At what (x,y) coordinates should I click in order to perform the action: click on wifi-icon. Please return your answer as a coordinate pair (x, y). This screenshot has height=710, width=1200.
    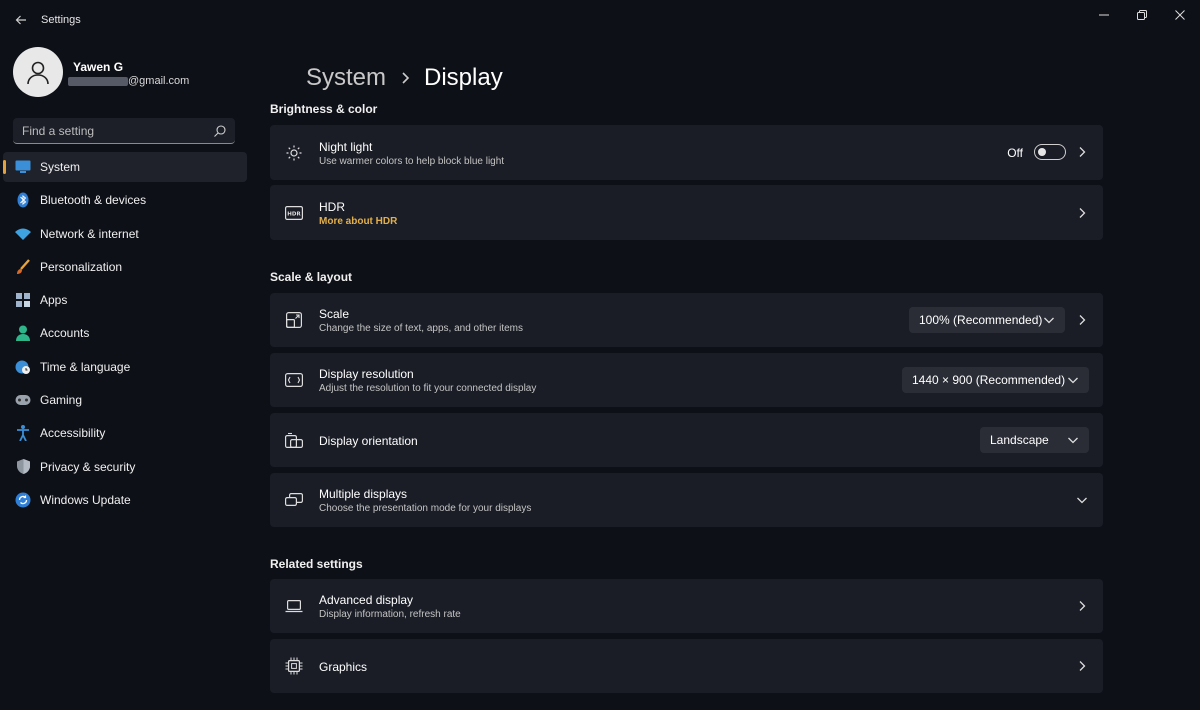
    Looking at the image, I should click on (23, 234).